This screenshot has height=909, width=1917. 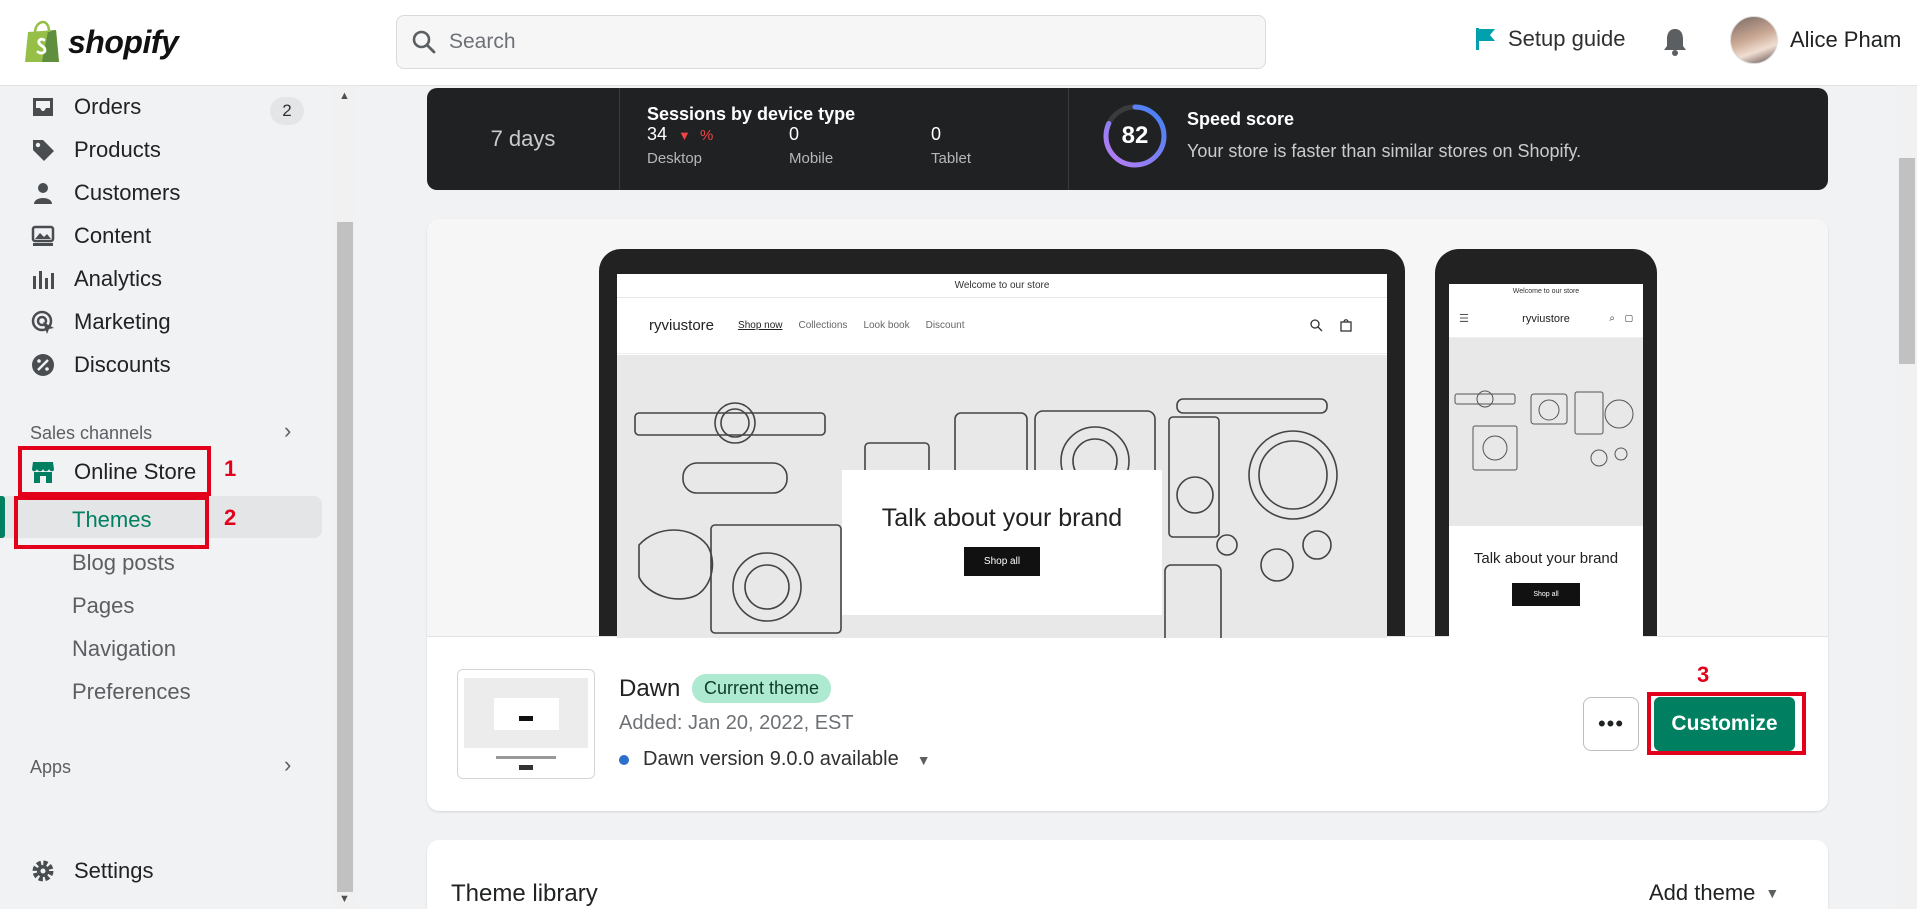 I want to click on sidebar-item-analytics: Analytics, so click(x=96, y=279).